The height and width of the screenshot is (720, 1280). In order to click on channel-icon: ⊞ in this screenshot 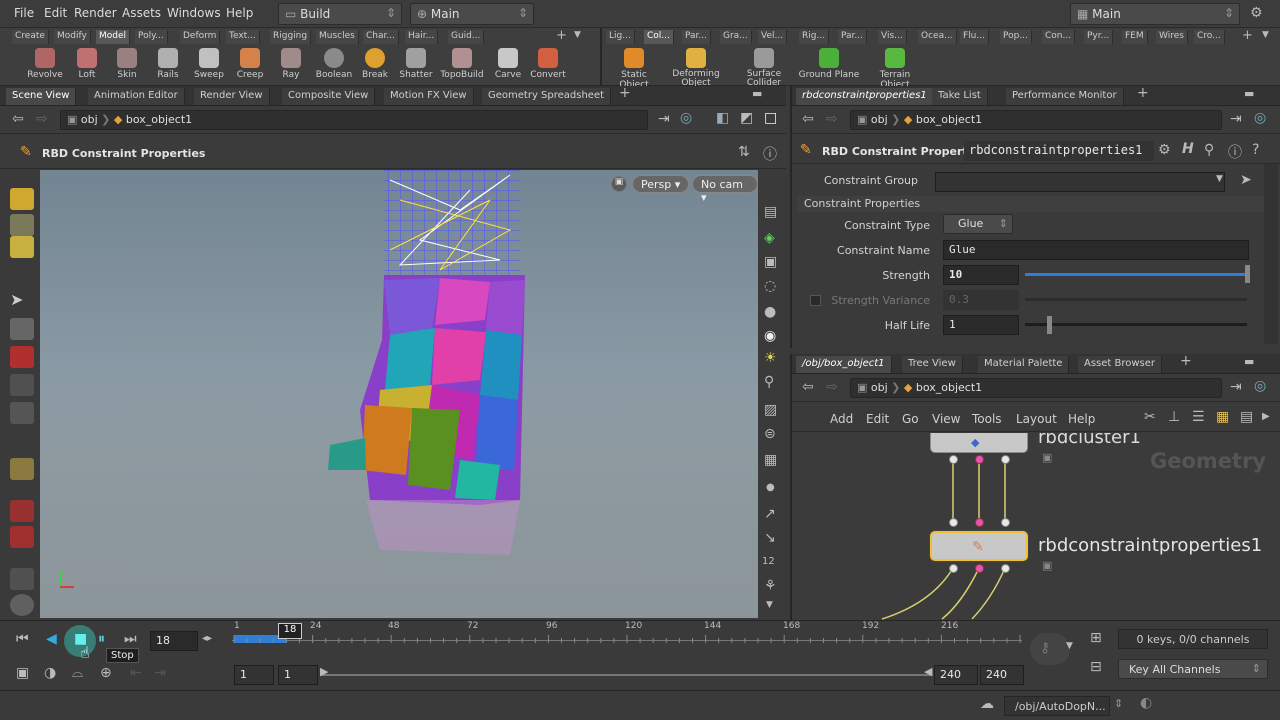, I will do `click(1096, 638)`.